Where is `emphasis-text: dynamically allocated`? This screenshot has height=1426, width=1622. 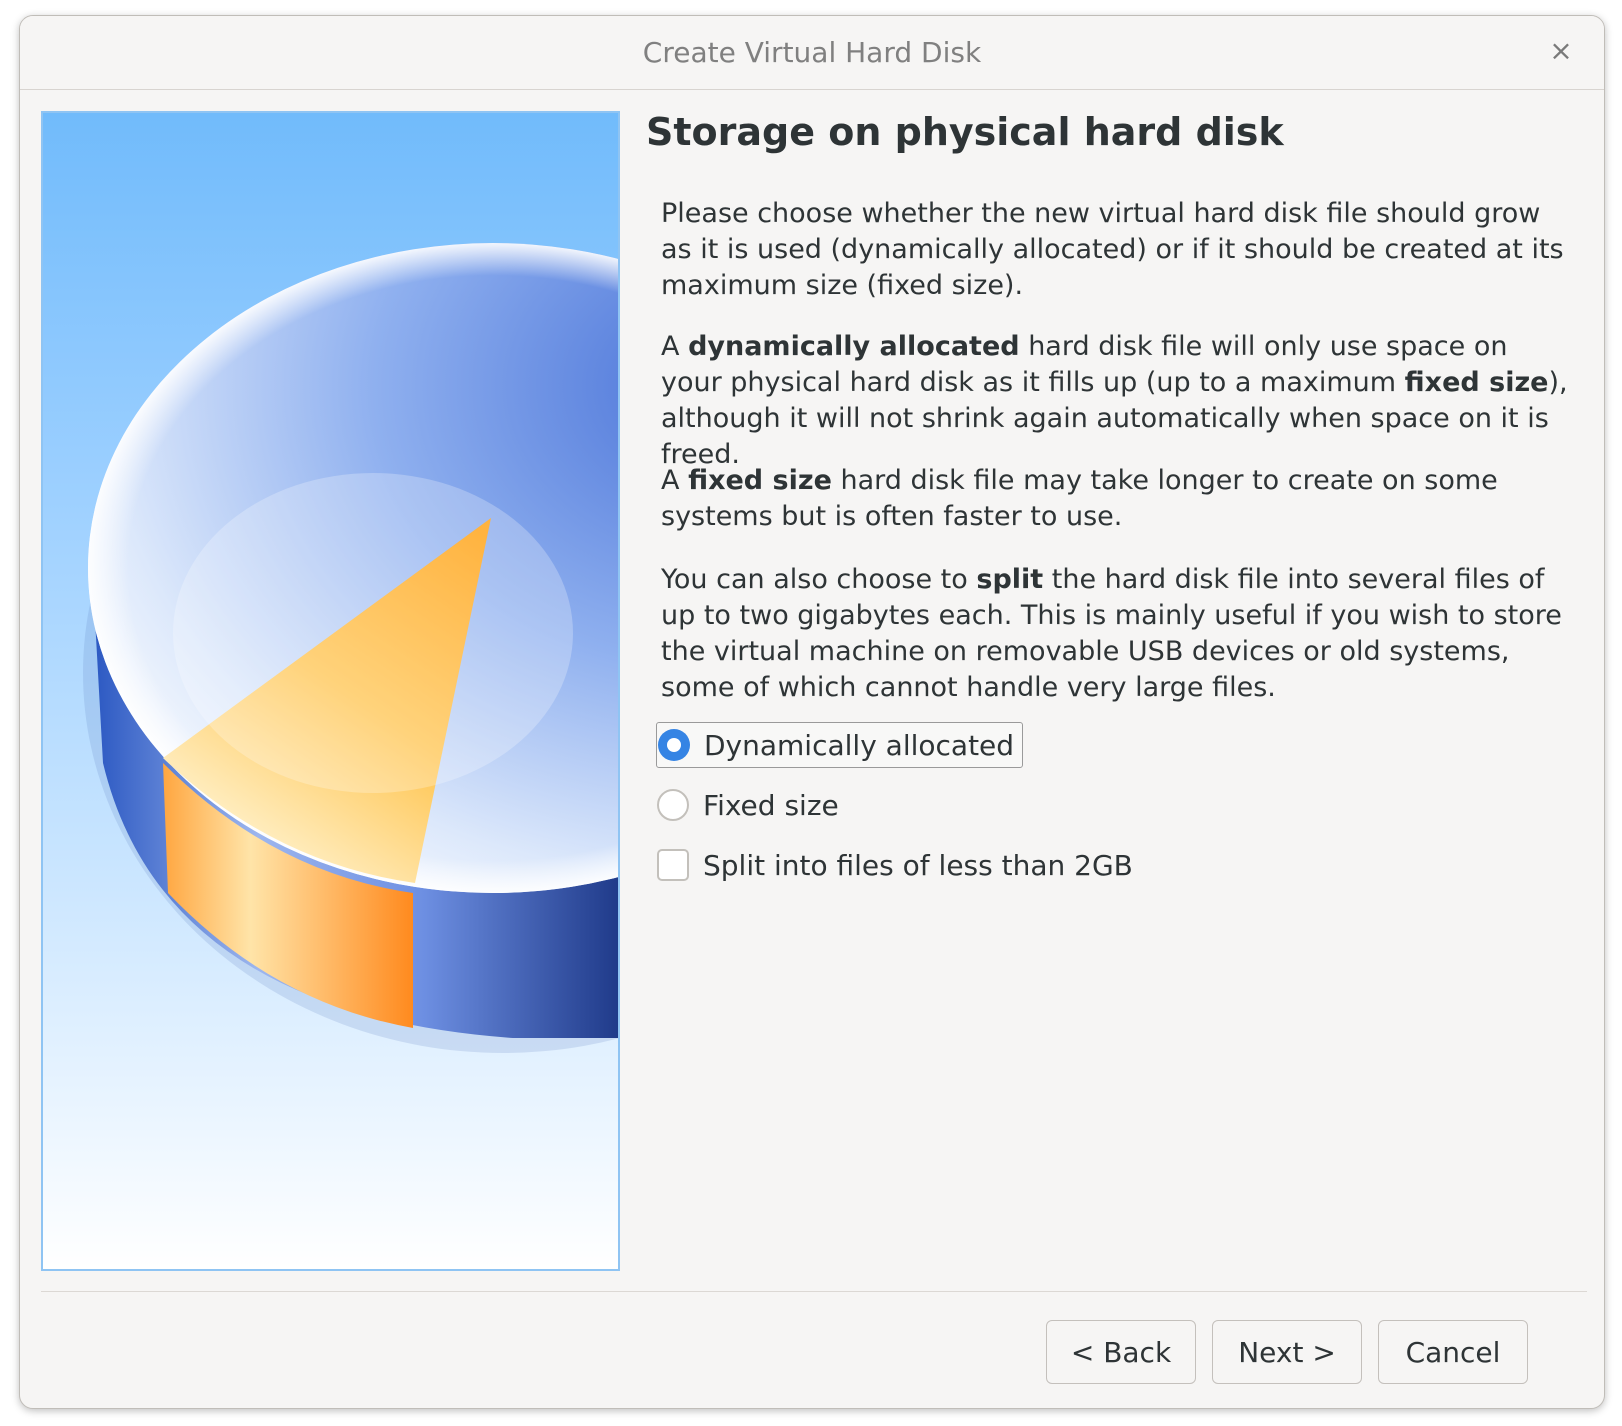 emphasis-text: dynamically allocated is located at coordinates (854, 346).